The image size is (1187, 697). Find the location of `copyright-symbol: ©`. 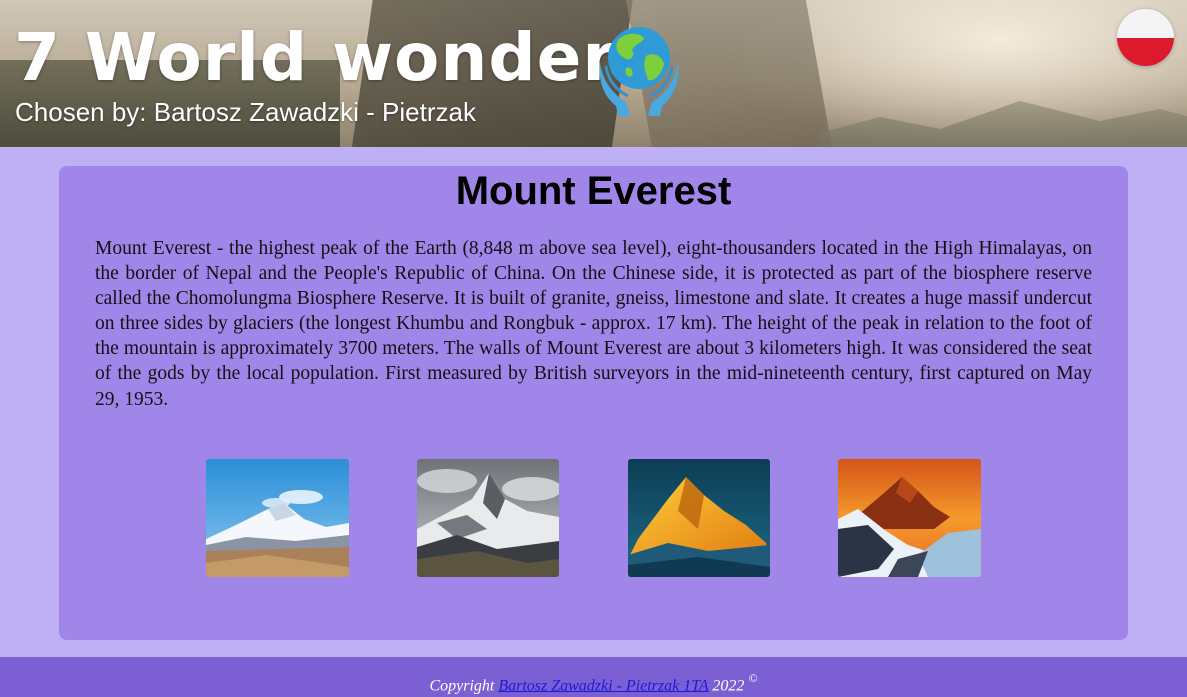

copyright-symbol: © is located at coordinates (753, 678).